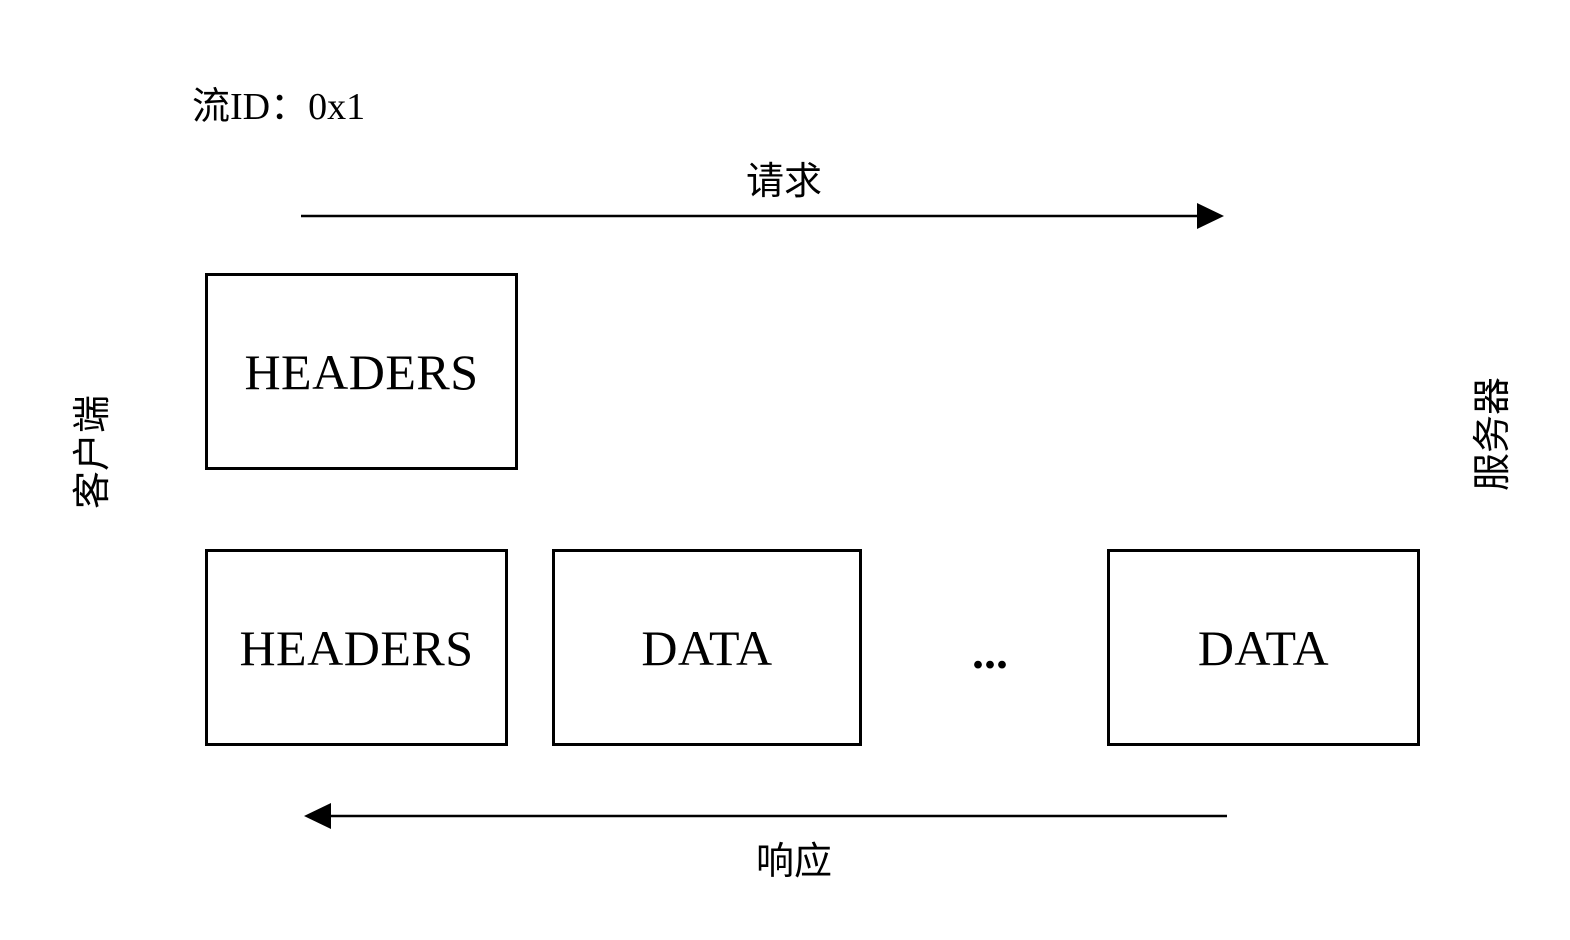 This screenshot has height=940, width=1570. What do you see at coordinates (793, 862) in the screenshot?
I see `response-label: 响应` at bounding box center [793, 862].